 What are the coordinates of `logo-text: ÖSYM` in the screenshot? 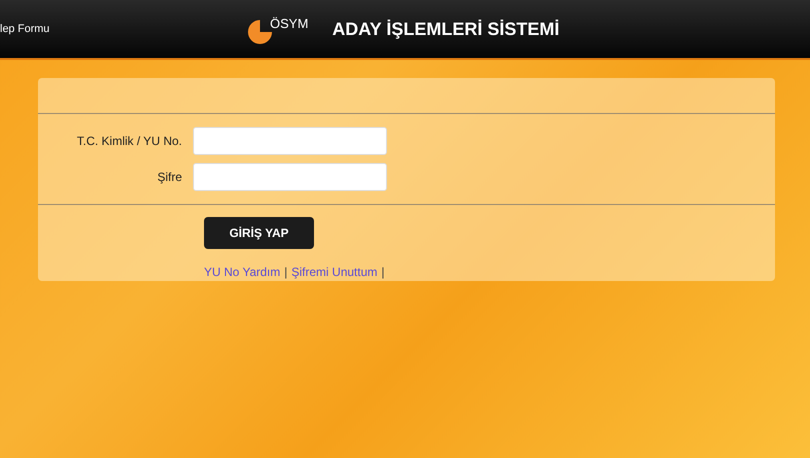 It's located at (289, 24).